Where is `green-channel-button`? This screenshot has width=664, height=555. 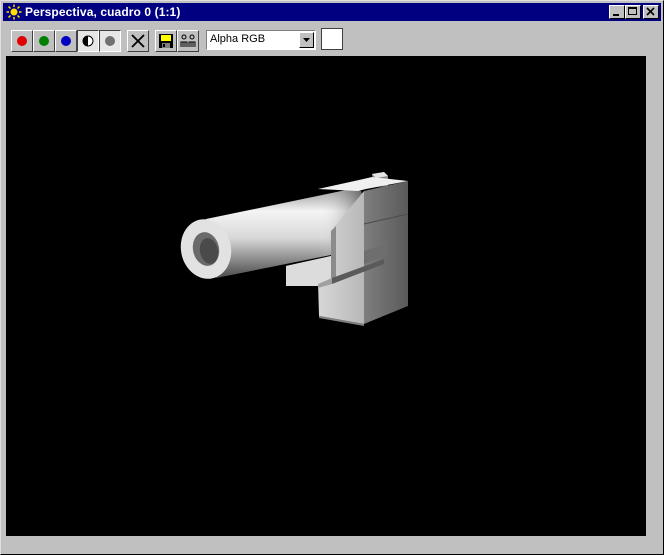
green-channel-button is located at coordinates (44, 41).